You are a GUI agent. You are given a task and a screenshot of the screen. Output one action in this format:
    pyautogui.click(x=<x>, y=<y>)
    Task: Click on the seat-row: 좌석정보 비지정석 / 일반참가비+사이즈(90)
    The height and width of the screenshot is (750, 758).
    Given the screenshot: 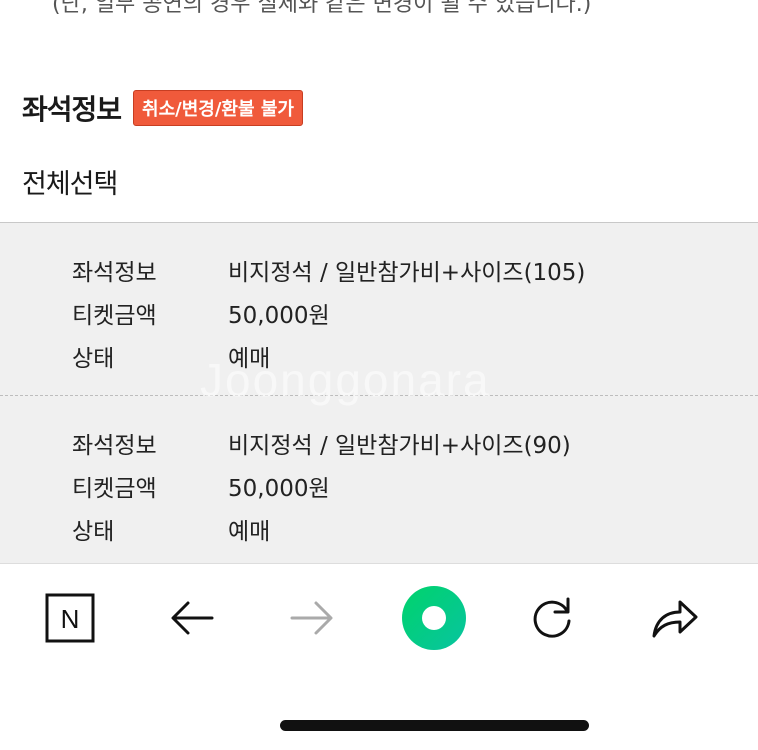 What is the action you would take?
    pyautogui.click(x=321, y=443)
    